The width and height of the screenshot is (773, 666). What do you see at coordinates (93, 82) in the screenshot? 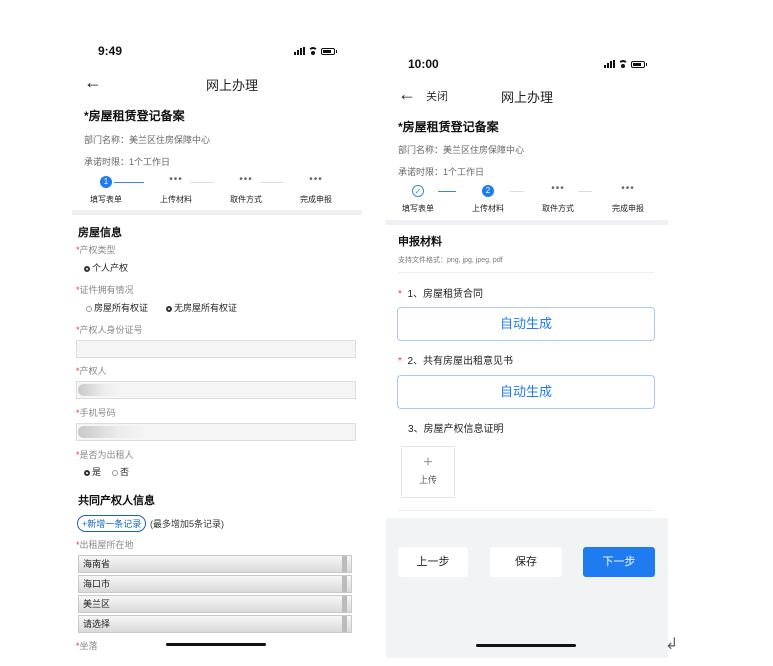
I see `back-arrow-icon: ←` at bounding box center [93, 82].